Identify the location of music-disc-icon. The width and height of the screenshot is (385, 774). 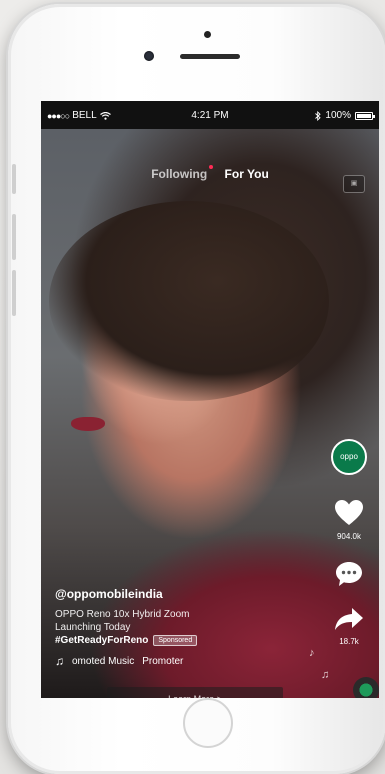
(366, 687).